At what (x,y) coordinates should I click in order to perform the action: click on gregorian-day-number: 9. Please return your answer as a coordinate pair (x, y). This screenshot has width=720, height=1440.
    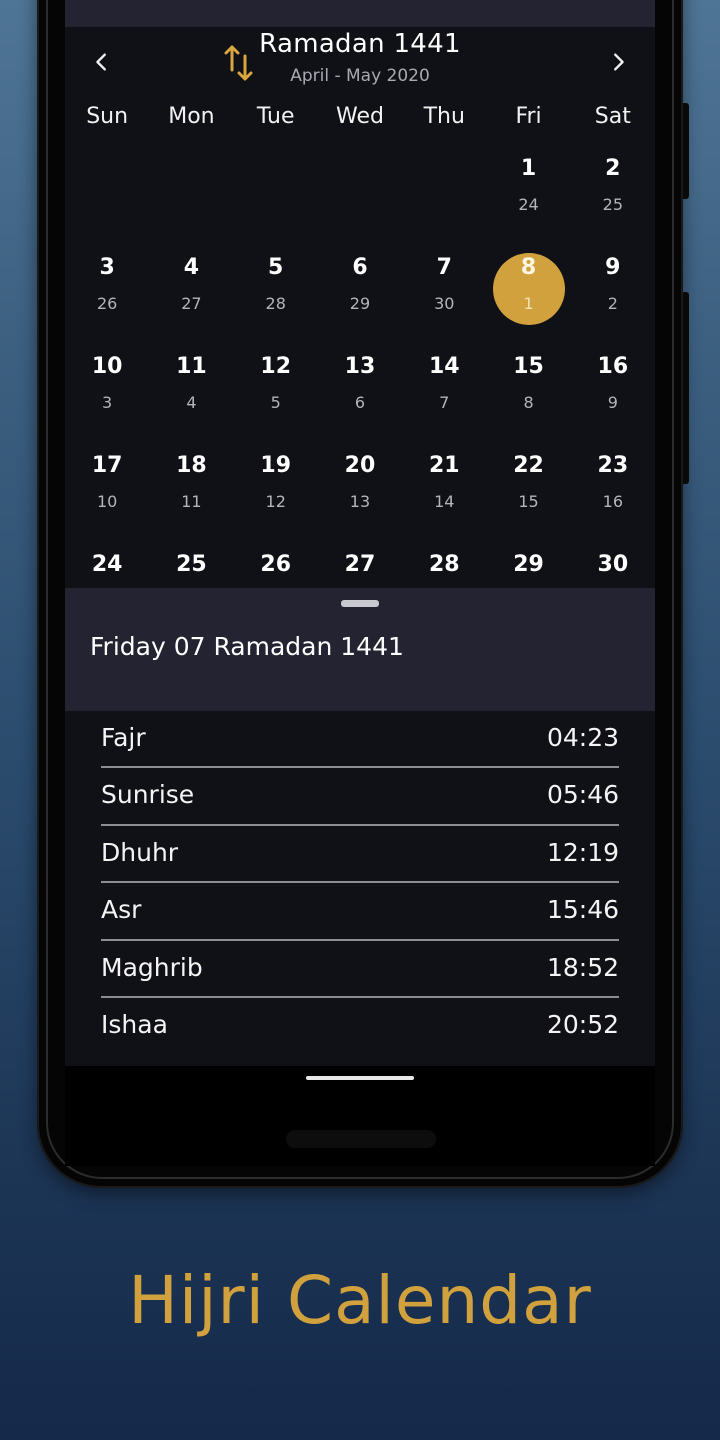
    Looking at the image, I should click on (613, 267).